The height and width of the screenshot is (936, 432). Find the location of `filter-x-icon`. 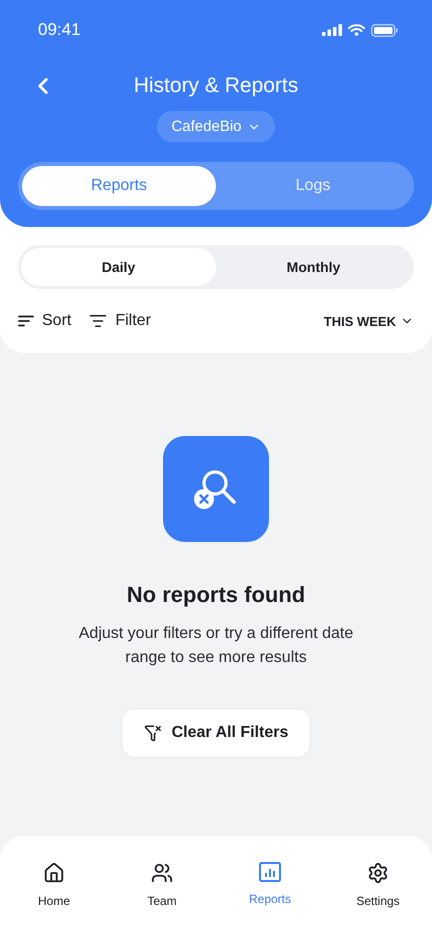

filter-x-icon is located at coordinates (153, 733).